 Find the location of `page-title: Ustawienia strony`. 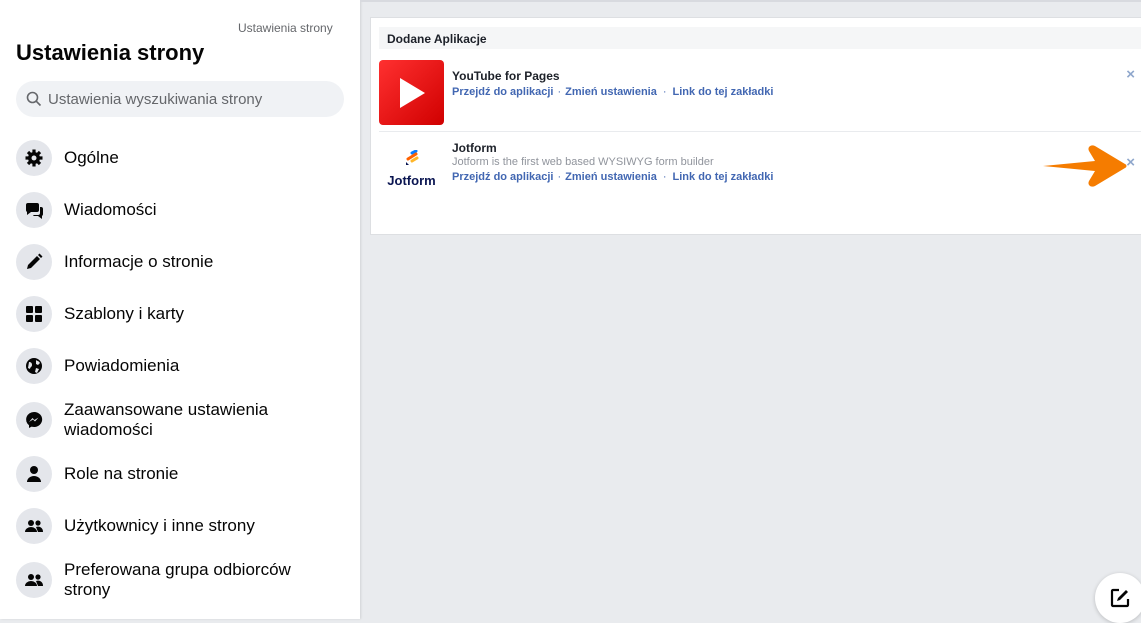

page-title: Ustawienia strony is located at coordinates (110, 52).